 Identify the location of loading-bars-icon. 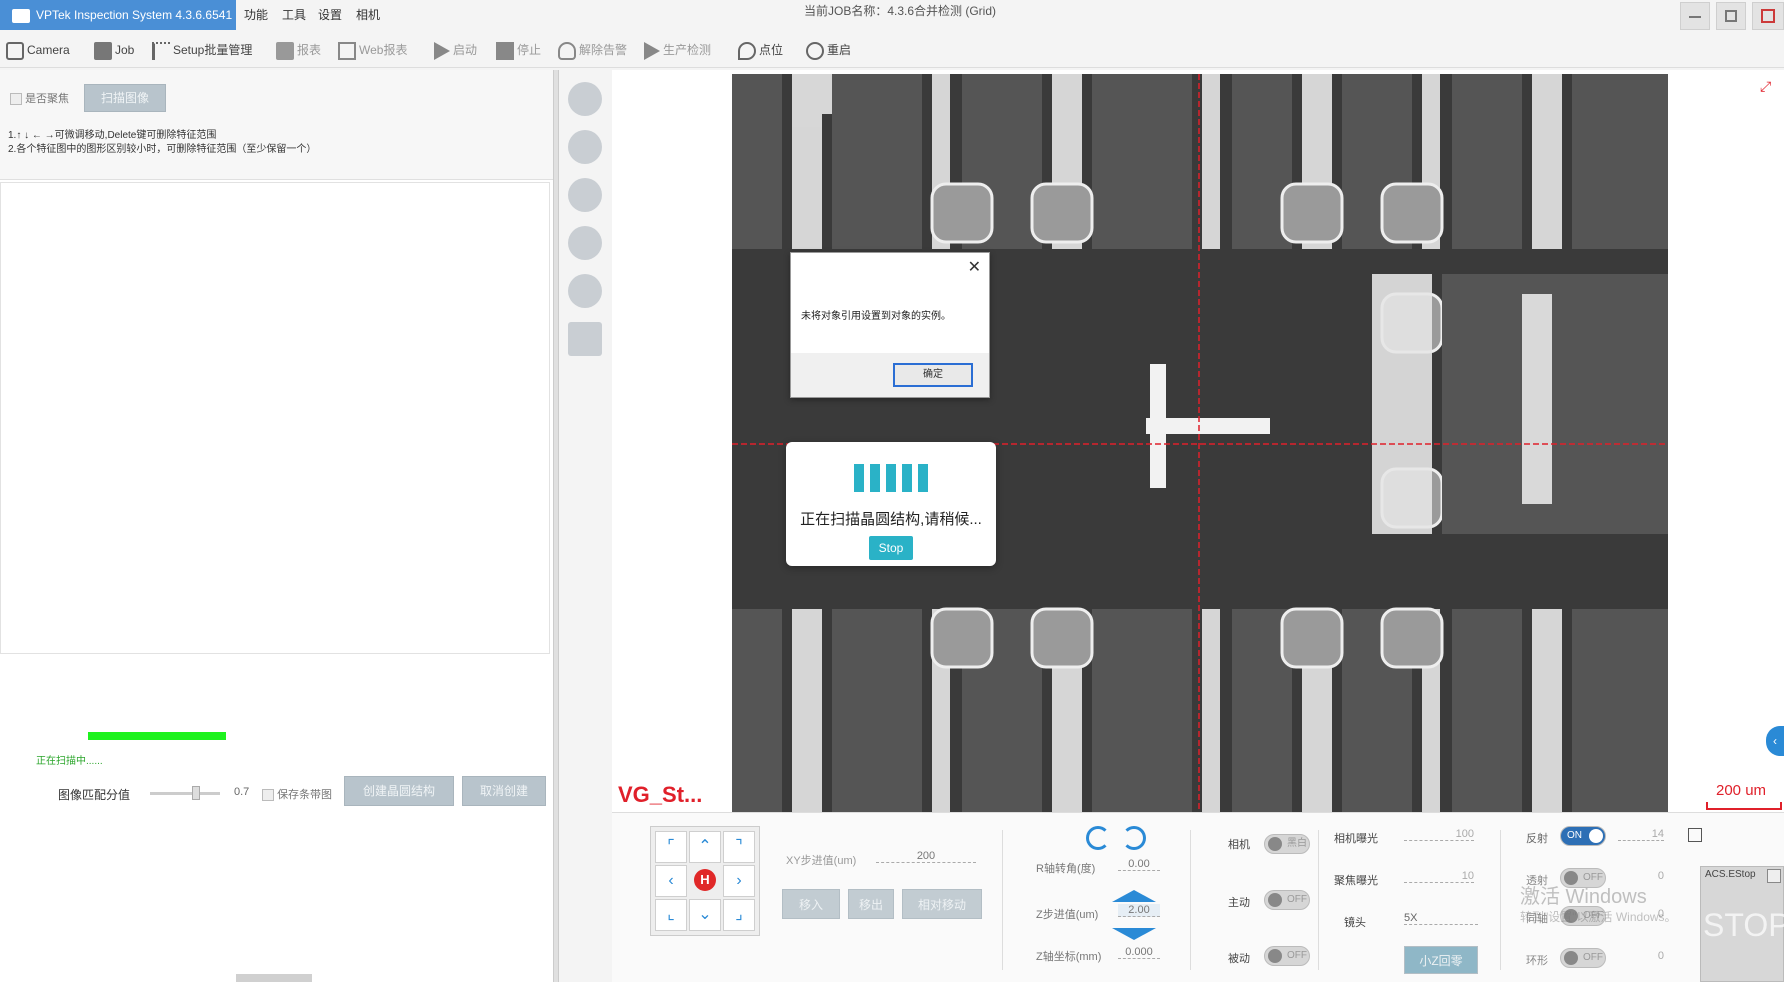
(891, 478).